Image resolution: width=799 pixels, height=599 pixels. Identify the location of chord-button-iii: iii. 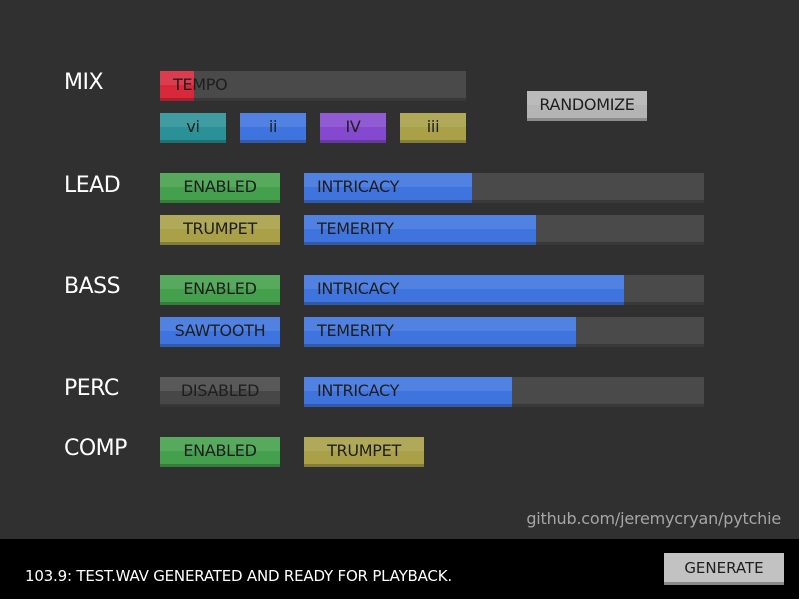
(433, 128).